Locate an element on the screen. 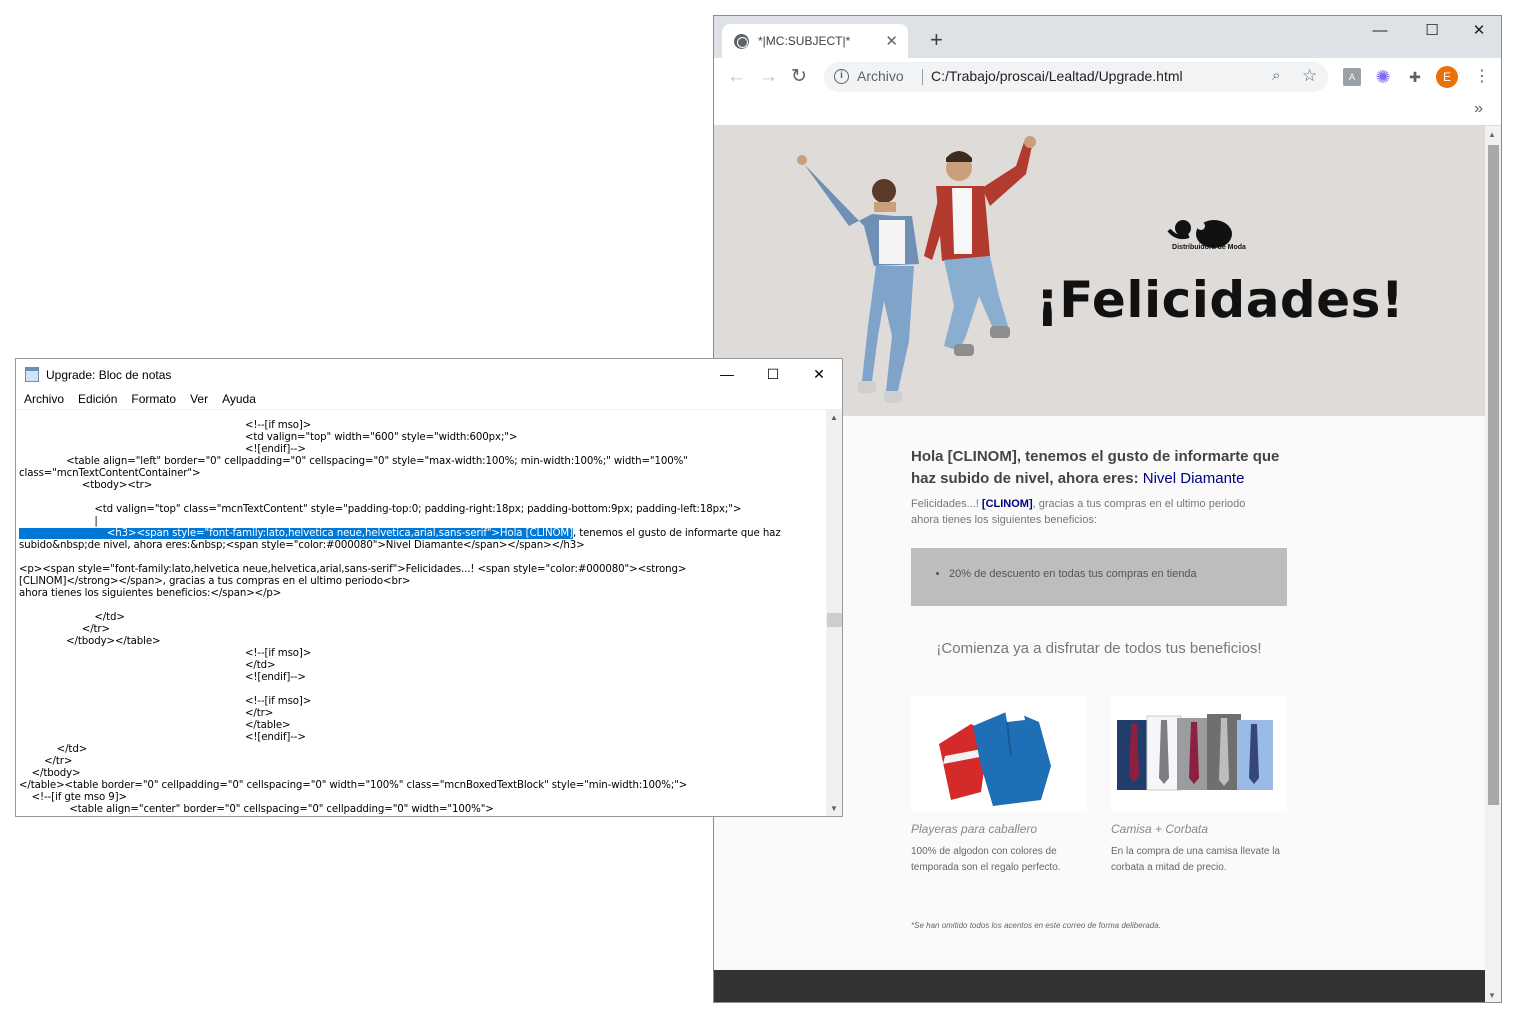 This screenshot has height=1017, width=1514. menu-ver: Ver is located at coordinates (199, 399).